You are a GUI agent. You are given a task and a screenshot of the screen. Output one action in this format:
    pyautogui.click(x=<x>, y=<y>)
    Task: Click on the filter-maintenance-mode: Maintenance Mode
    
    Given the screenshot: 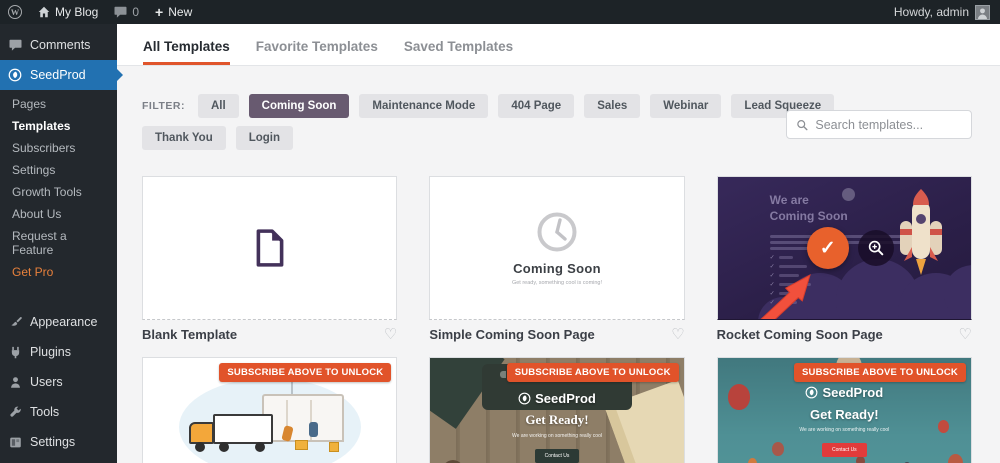 What is the action you would take?
    pyautogui.click(x=424, y=106)
    